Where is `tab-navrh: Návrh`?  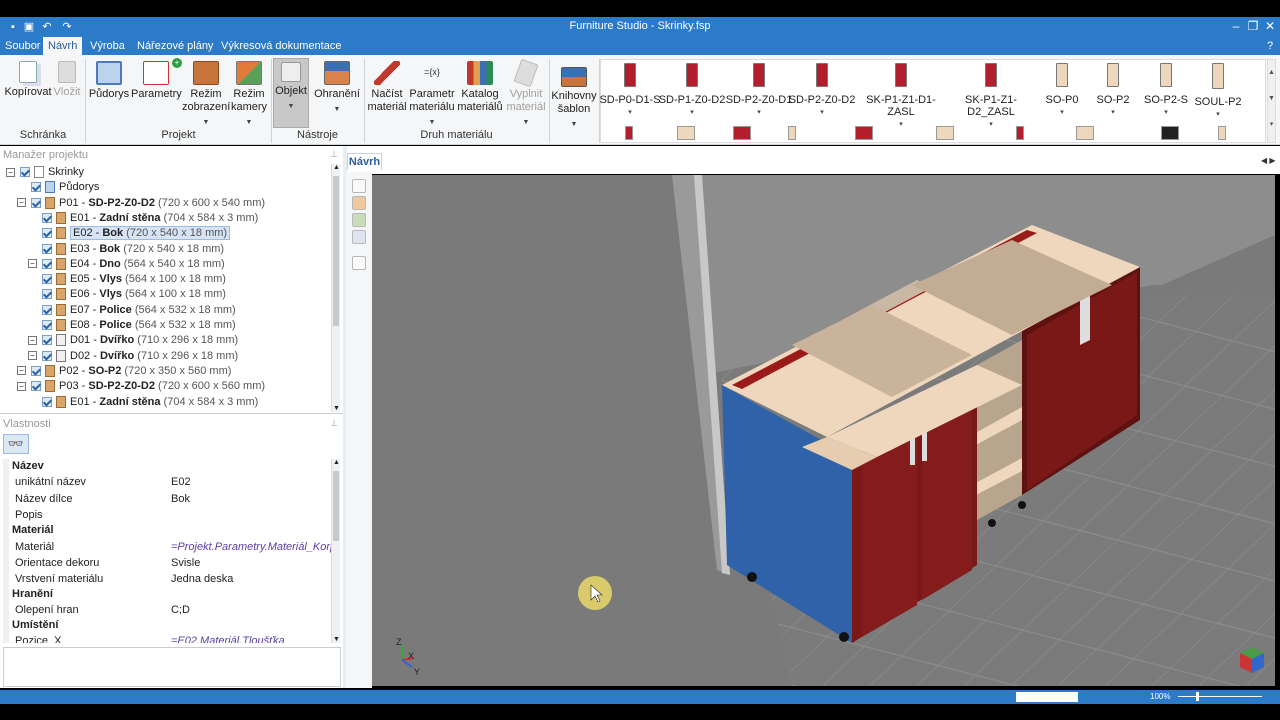 tab-navrh: Návrh is located at coordinates (364, 161).